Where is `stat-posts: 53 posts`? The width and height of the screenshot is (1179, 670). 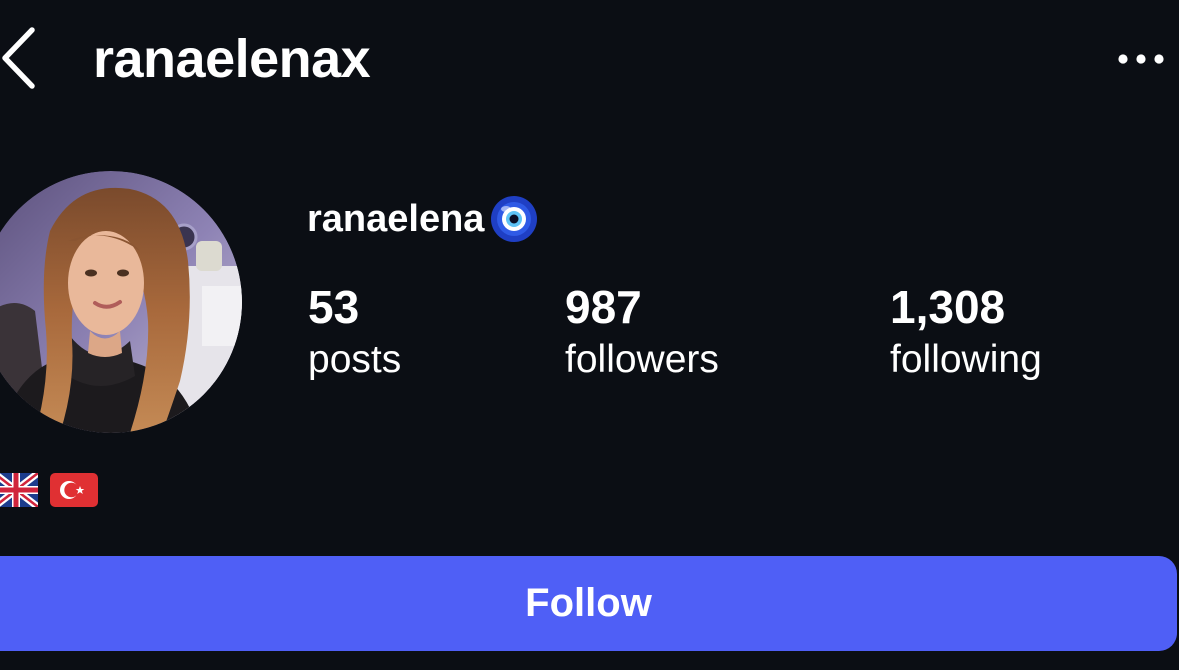
stat-posts: 53 posts is located at coordinates (354, 333).